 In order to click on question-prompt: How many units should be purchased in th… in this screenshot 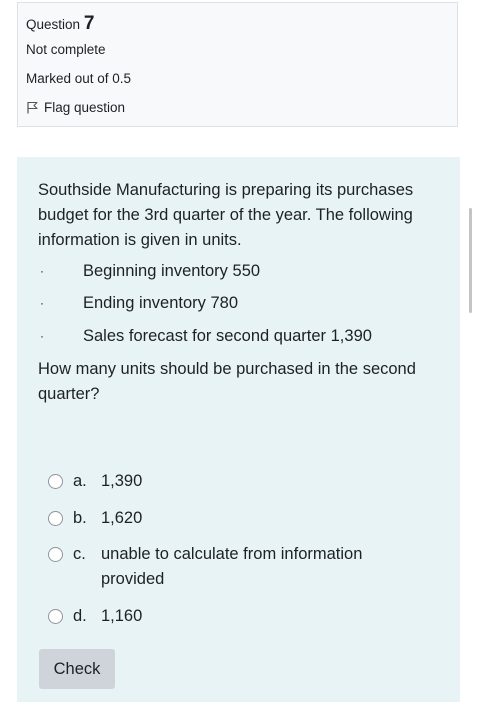, I will do `click(227, 381)`.